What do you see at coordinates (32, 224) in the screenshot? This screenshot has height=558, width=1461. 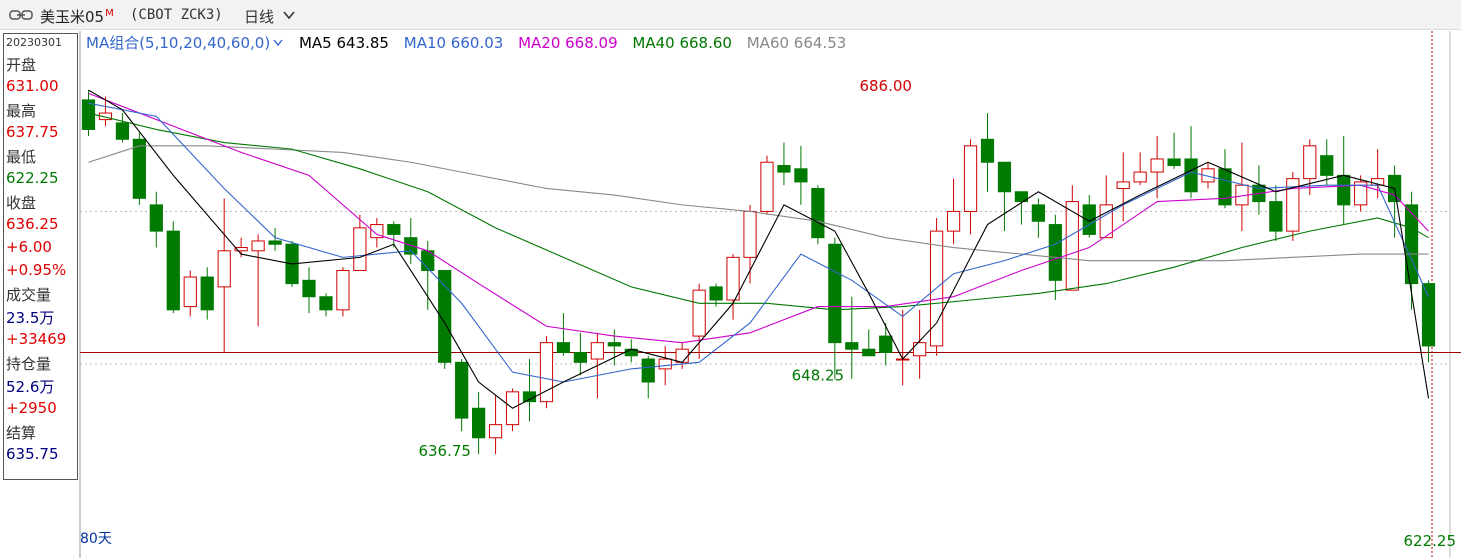 I see `close-value: 636.25` at bounding box center [32, 224].